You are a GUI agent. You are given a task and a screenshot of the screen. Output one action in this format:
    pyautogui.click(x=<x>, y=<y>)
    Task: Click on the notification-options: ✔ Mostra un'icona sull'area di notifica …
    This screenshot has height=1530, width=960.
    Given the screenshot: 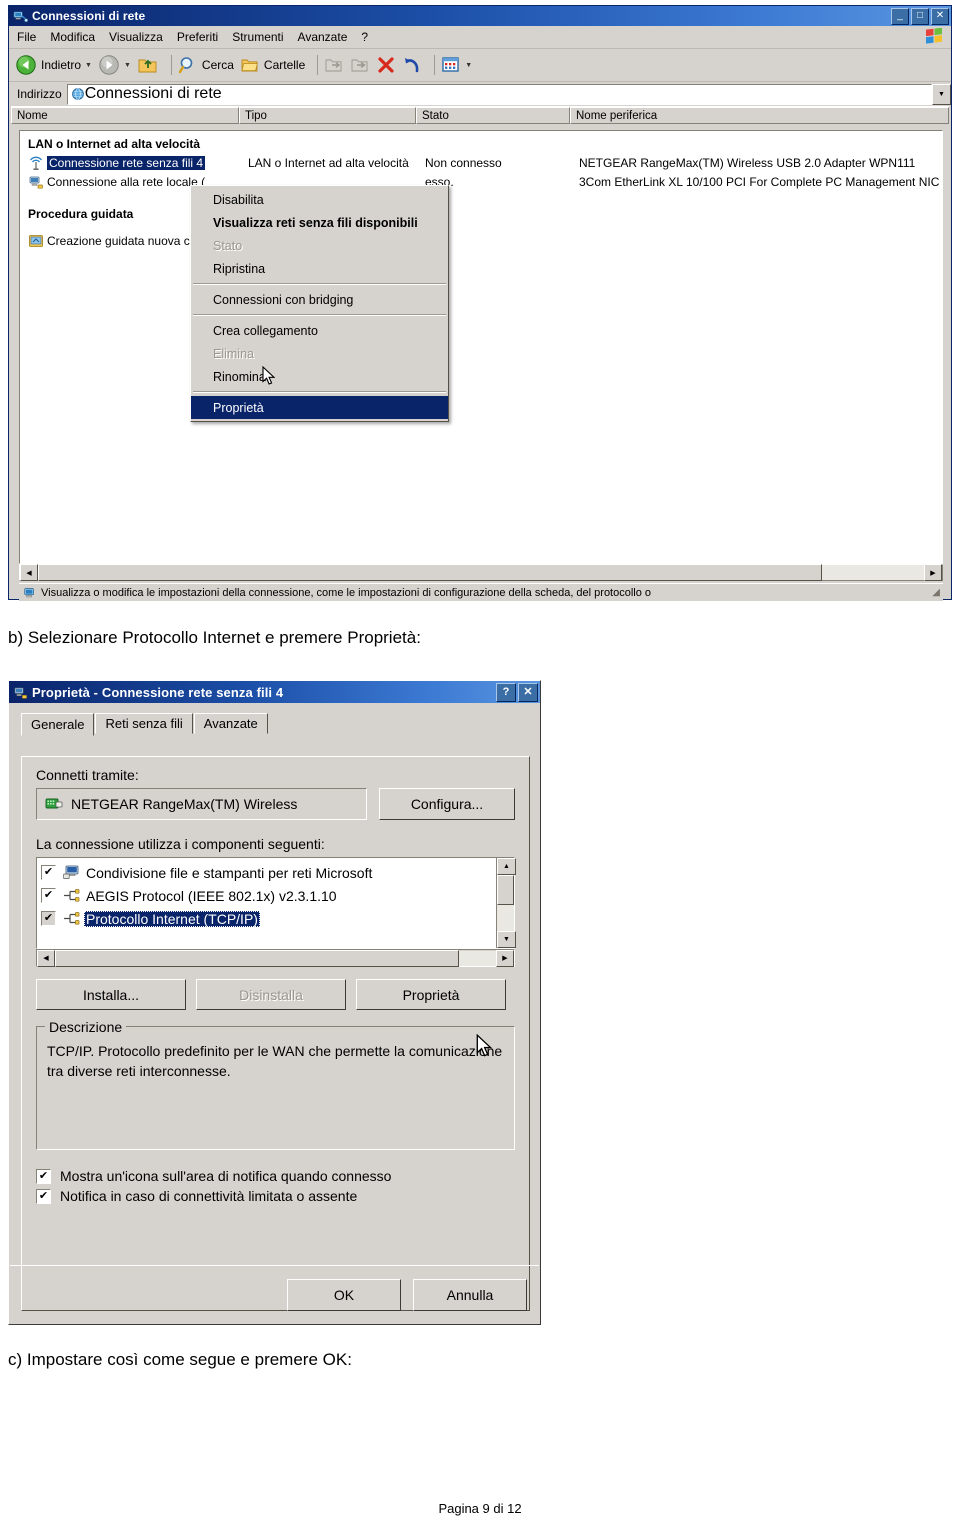 What is the action you would take?
    pyautogui.click(x=275, y=1186)
    